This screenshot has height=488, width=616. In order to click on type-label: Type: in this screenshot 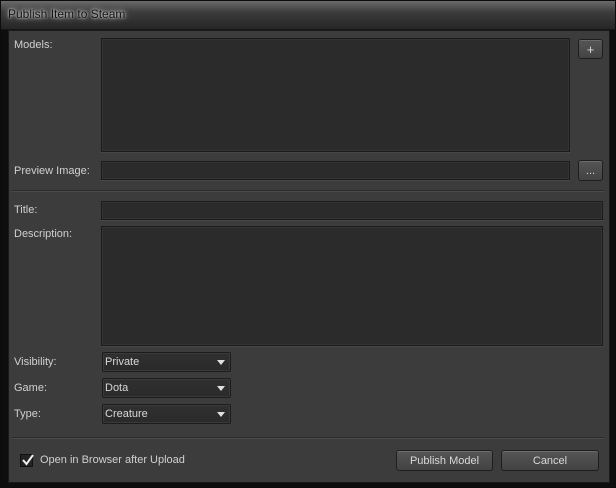, I will do `click(27, 414)`.